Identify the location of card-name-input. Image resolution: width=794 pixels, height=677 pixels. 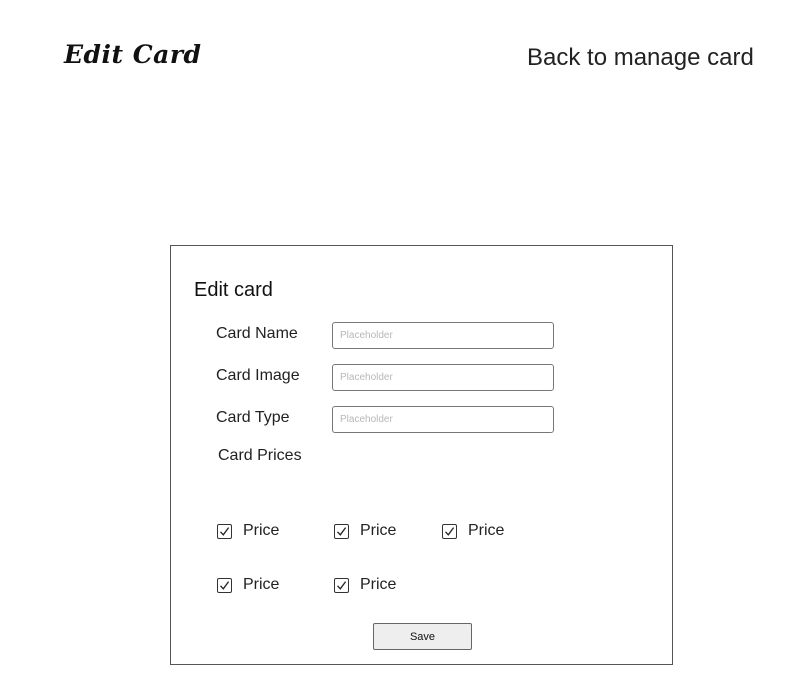
(443, 335).